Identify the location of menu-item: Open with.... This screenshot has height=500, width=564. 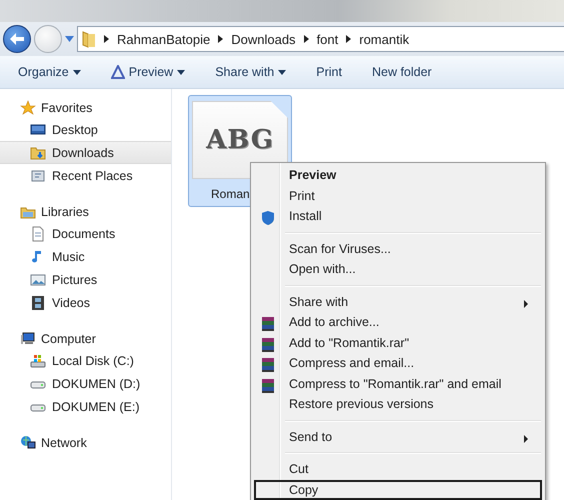
(398, 269).